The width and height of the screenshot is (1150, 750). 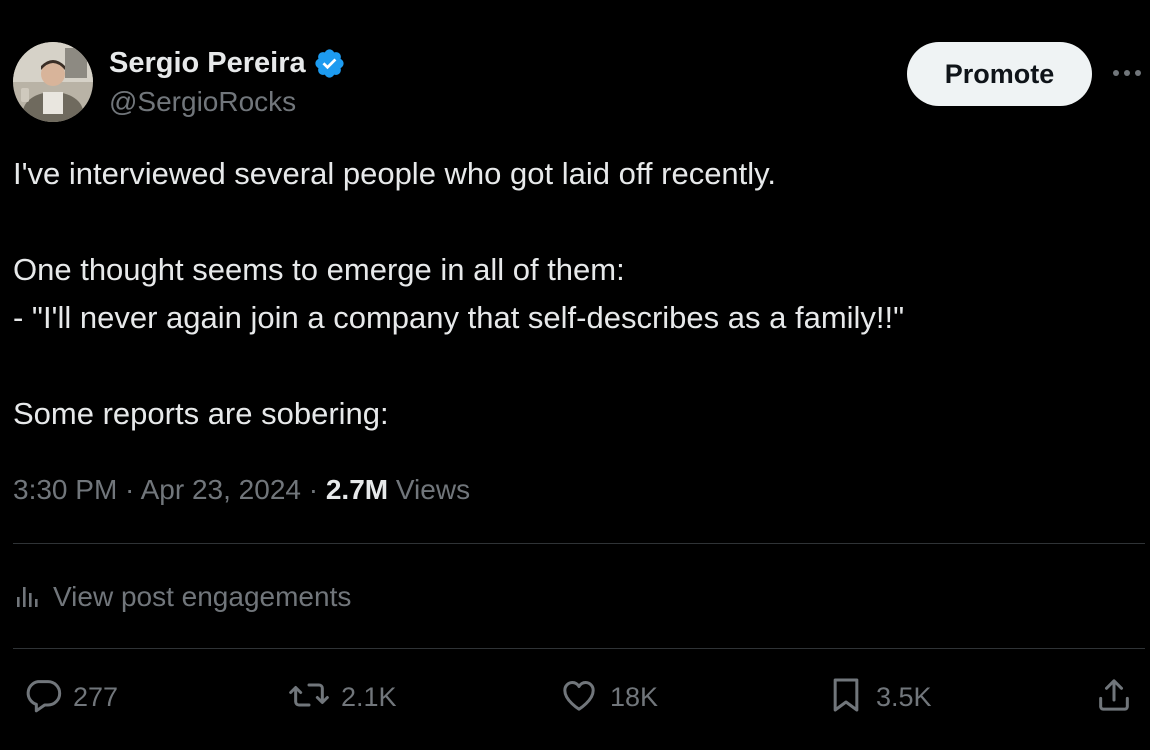 What do you see at coordinates (846, 697) in the screenshot?
I see `bookmark-icon` at bounding box center [846, 697].